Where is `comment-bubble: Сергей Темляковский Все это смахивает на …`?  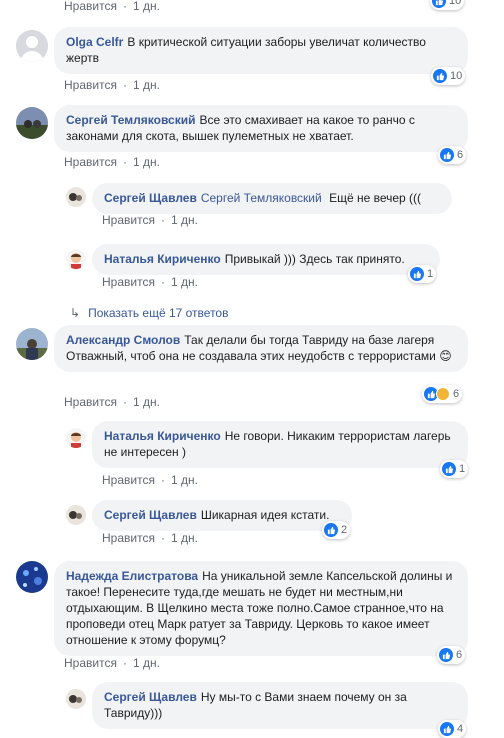
comment-bubble: Сергей Темляковский Все это смахивает на … is located at coordinates (261, 128).